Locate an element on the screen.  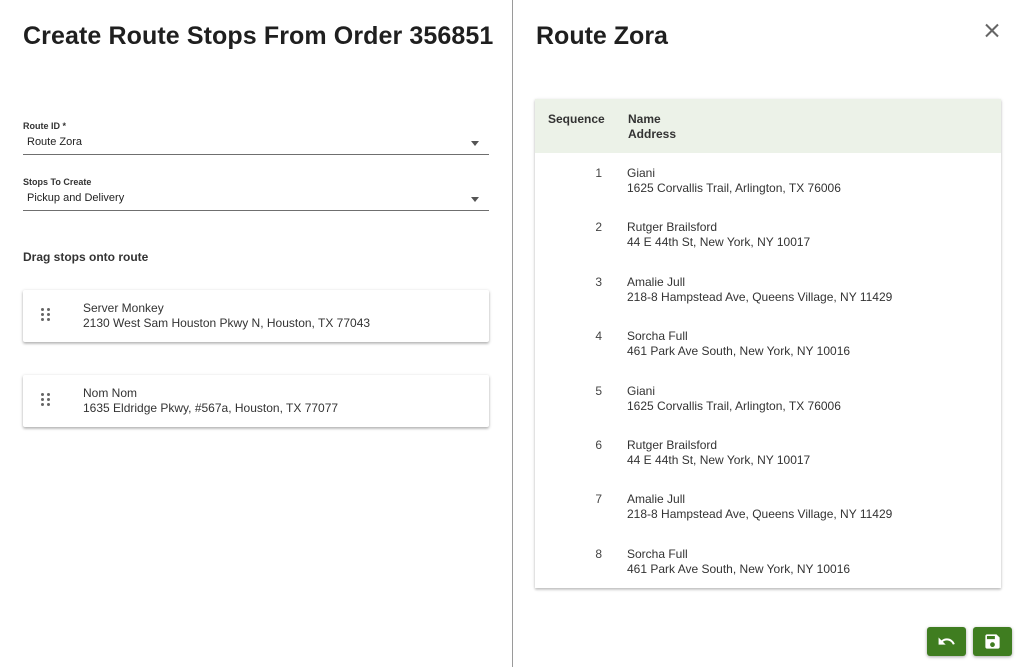
stop-name: Nom Nom is located at coordinates (110, 393).